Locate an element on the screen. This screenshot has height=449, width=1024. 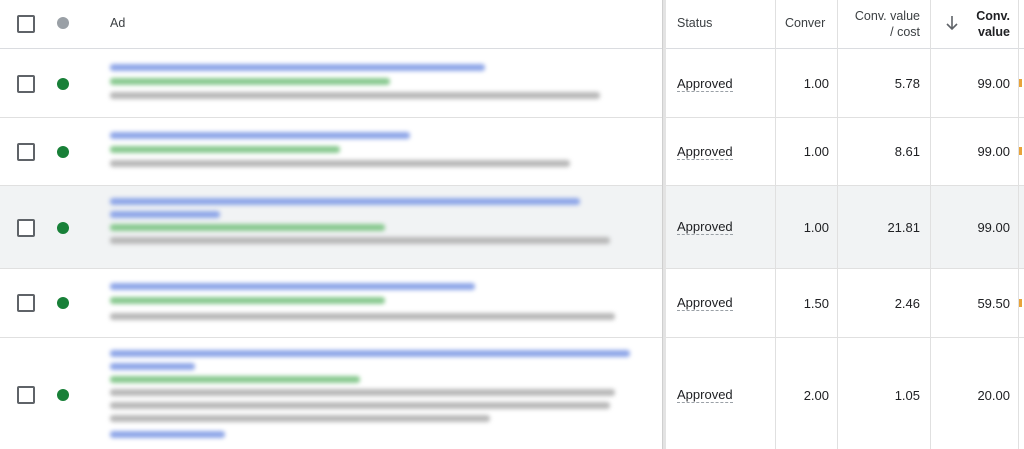
conv-value-cost-value: 1.05 is located at coordinates (907, 395).